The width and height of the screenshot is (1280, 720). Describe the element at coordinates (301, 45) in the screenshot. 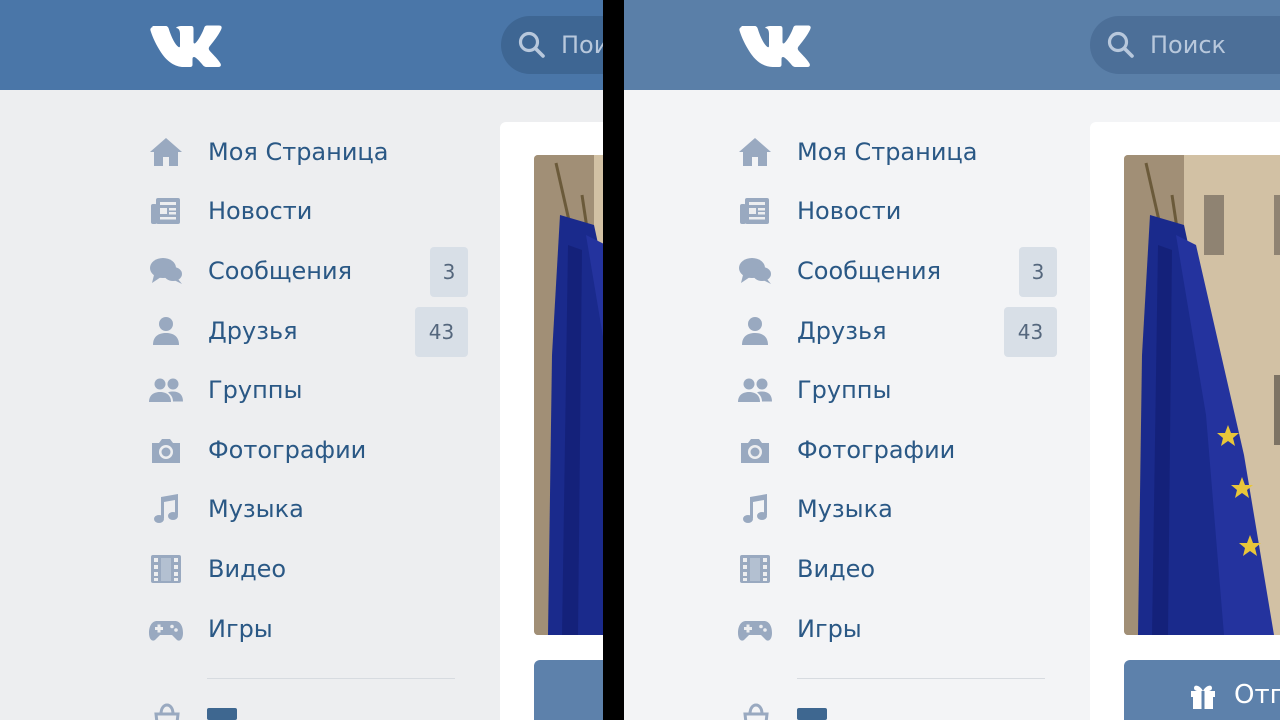

I see `top-header: Пои` at that location.